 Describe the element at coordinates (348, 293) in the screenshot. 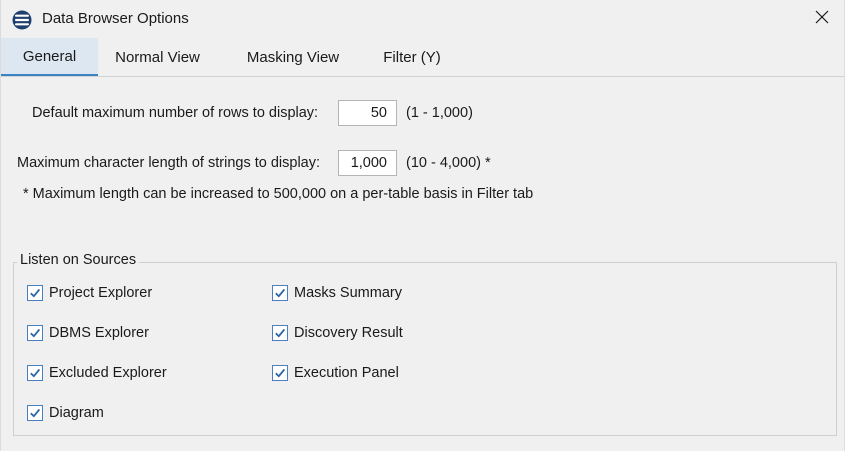

I see `checkbox-label: Masks Summary` at that location.